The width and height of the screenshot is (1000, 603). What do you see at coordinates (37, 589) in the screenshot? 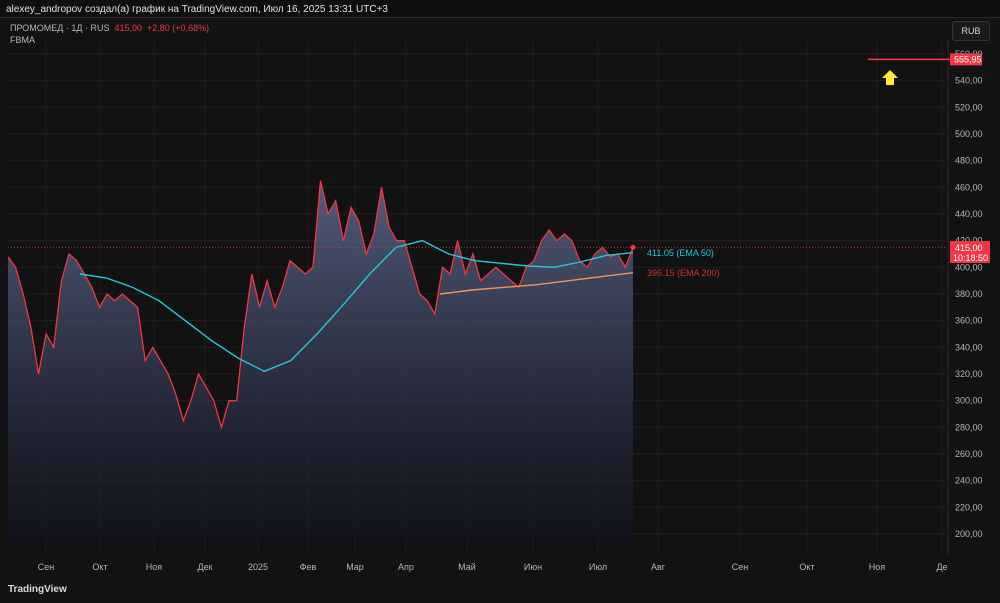
I see `tradingview-logo: TradingView` at bounding box center [37, 589].